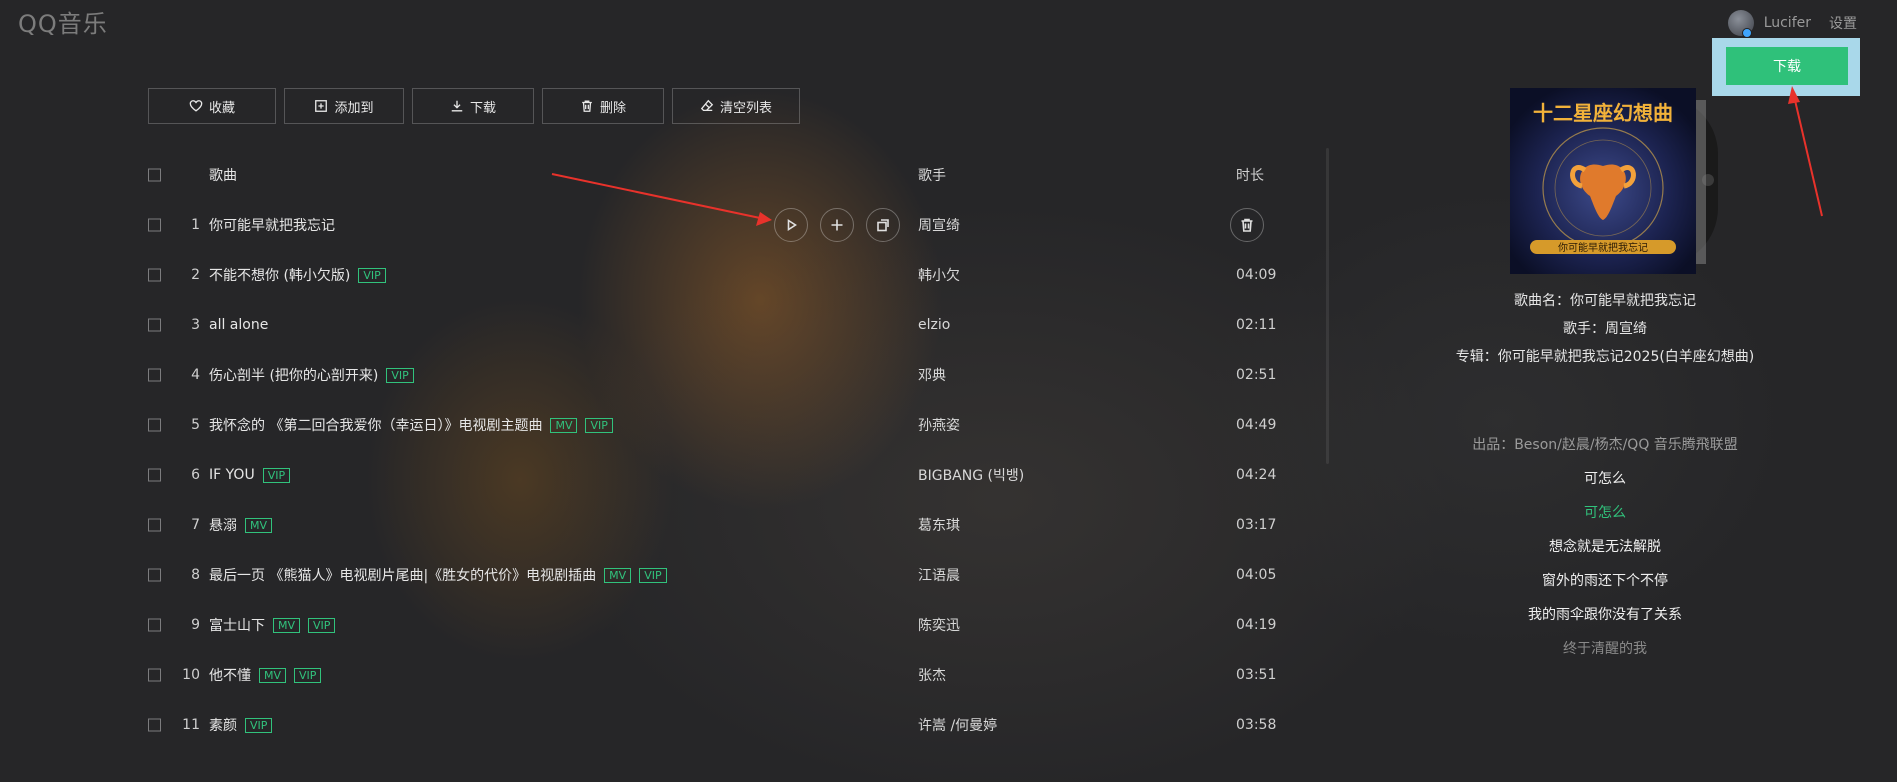 This screenshot has width=1897, height=782. I want to click on song-number: 1, so click(195, 225).